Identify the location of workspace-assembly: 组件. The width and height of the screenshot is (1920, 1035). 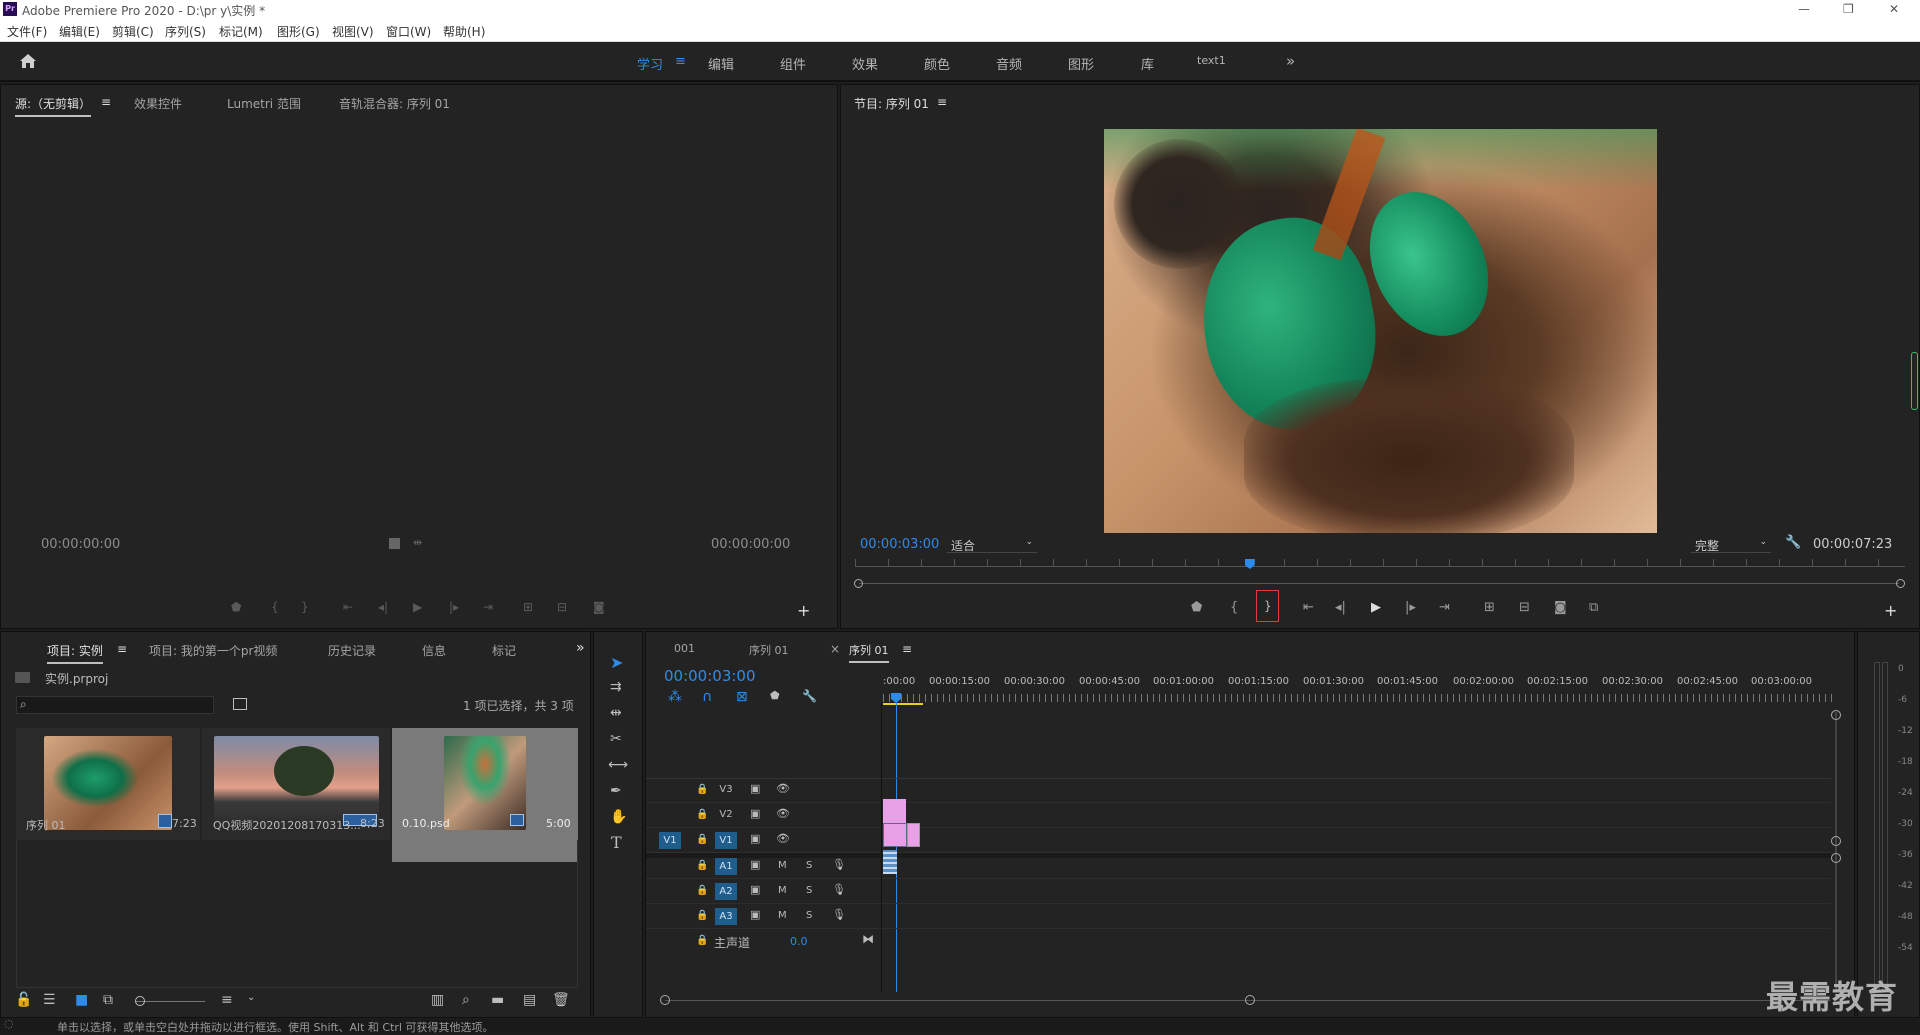
(793, 63).